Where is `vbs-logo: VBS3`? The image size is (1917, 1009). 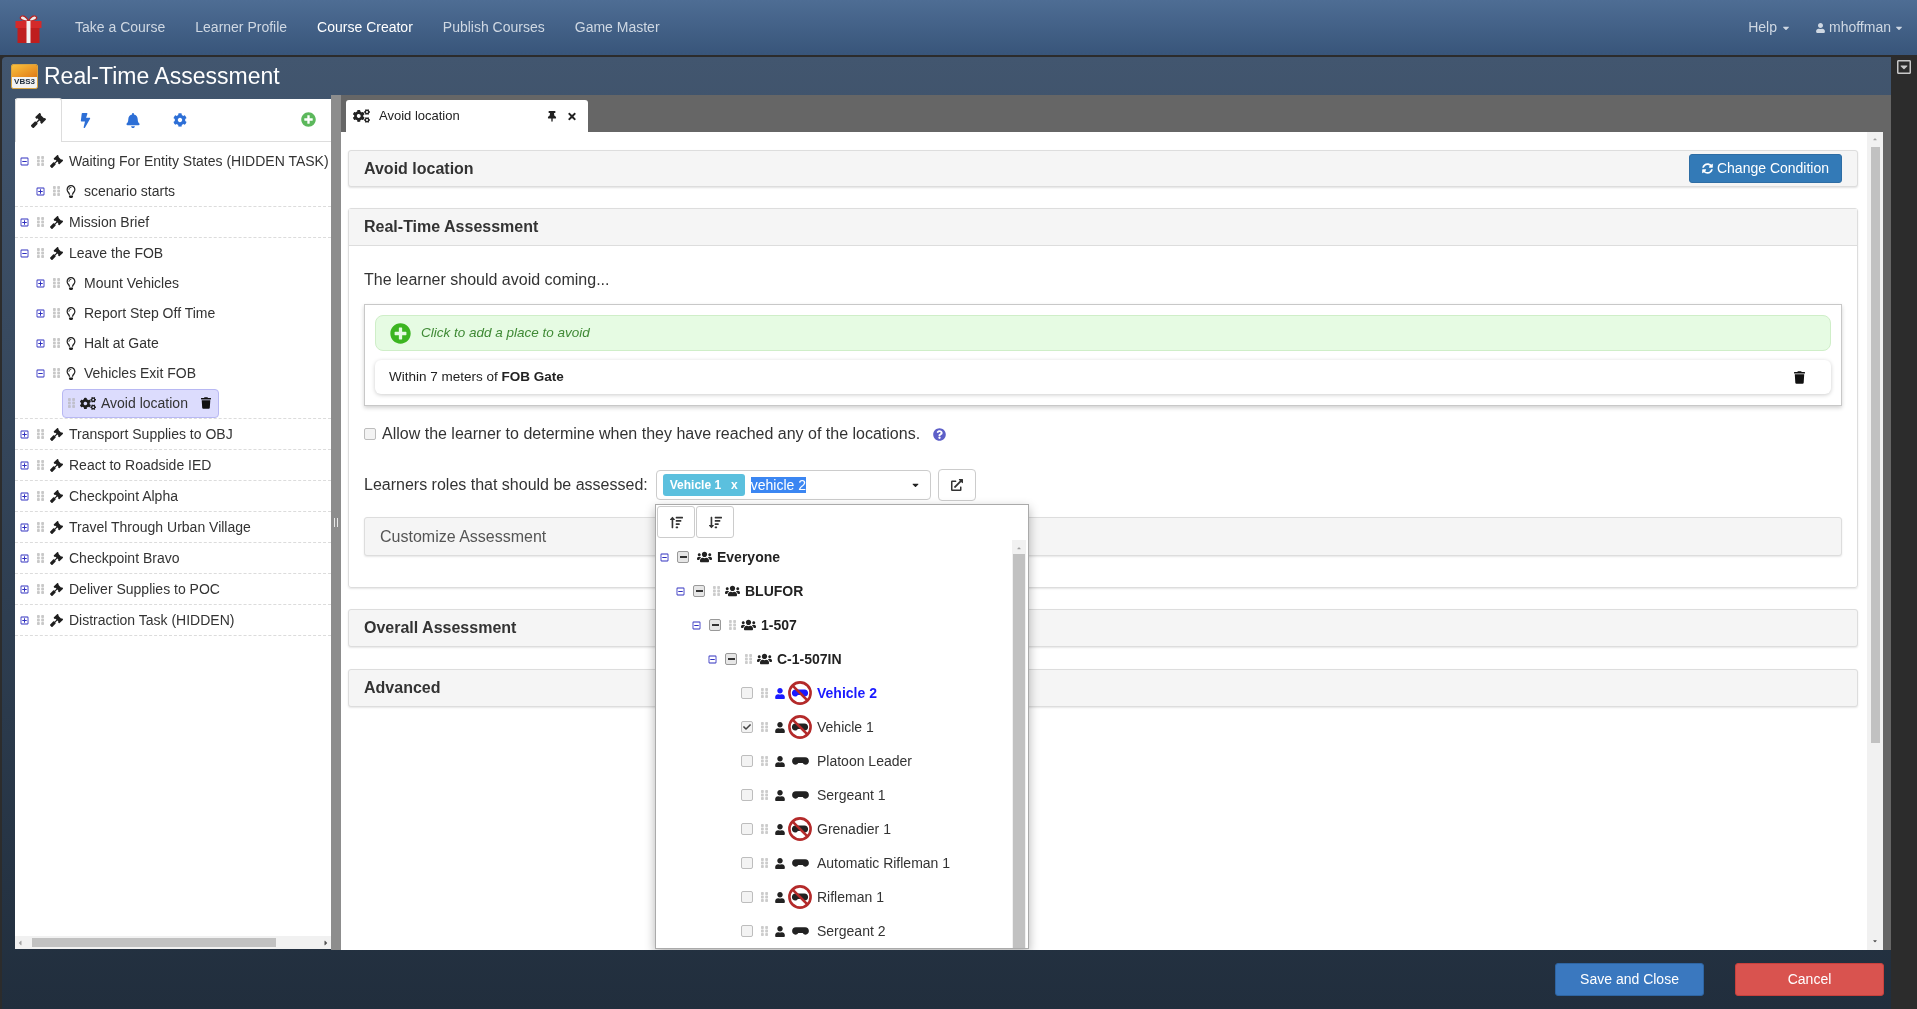
vbs-logo: VBS3 is located at coordinates (24, 76).